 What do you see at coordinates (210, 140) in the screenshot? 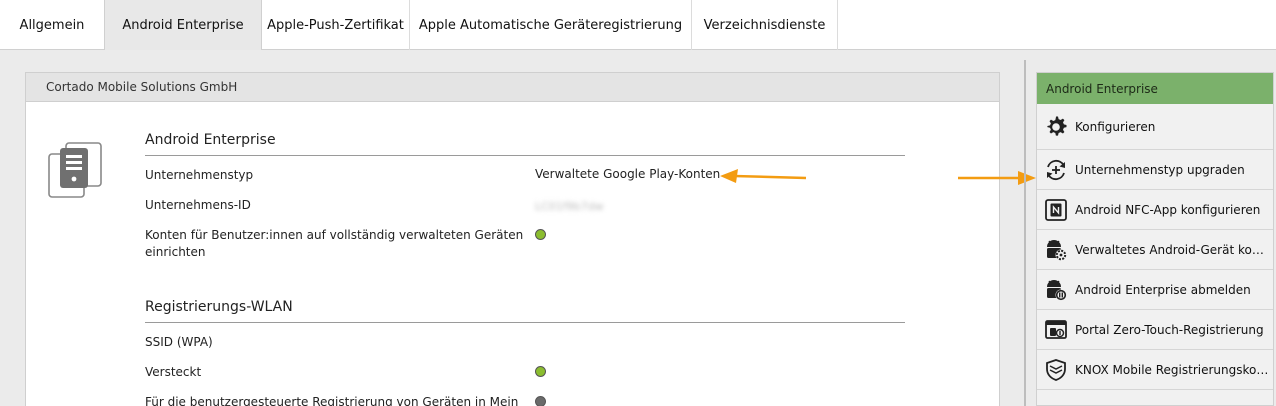
I see `section-title-android-enterprise: Android Enterprise` at bounding box center [210, 140].